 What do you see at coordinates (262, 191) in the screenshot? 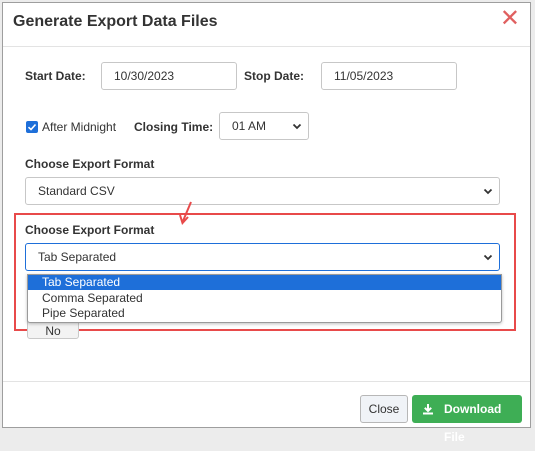
I see `export-format-select: Standard CSV` at bounding box center [262, 191].